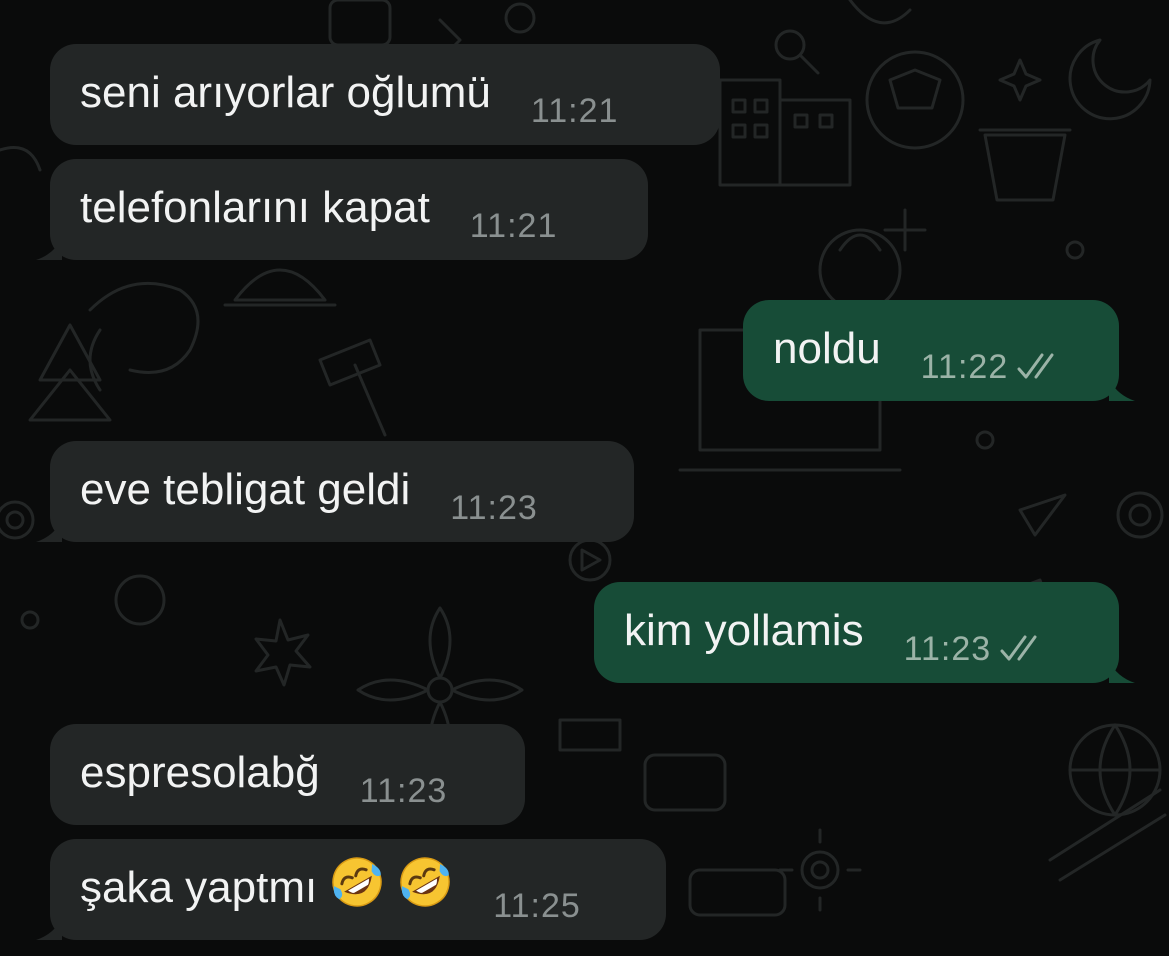 The image size is (1169, 956). I want to click on message-text: kim yollamis, so click(744, 630).